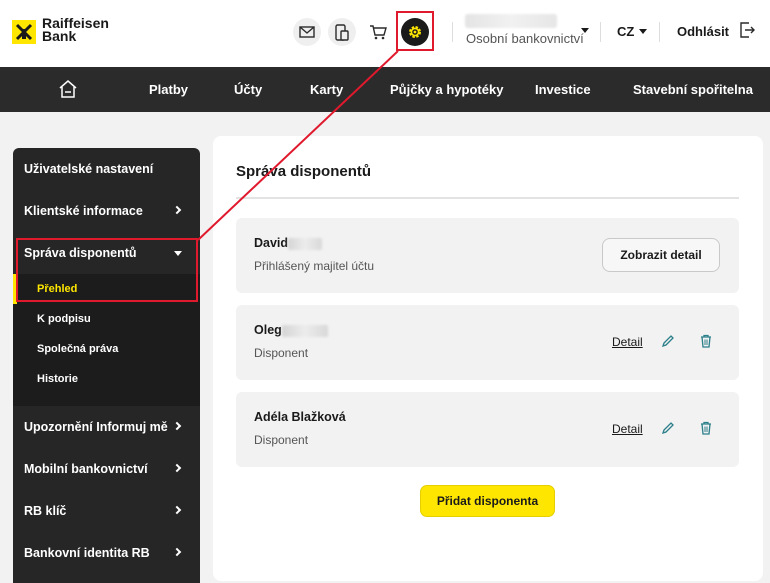 Image resolution: width=770 pixels, height=583 pixels. I want to click on raiffeisen-logo: Raiffeisen Bank, so click(60, 30).